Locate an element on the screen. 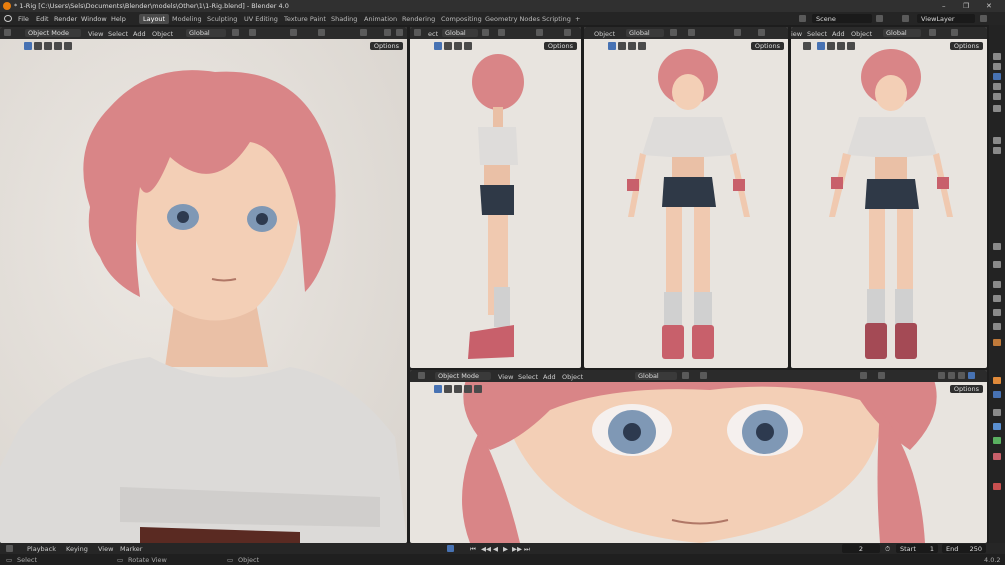 Image resolution: width=1005 pixels, height=565 pixels. workspace-tab-rendering: Rendering is located at coordinates (418, 19).